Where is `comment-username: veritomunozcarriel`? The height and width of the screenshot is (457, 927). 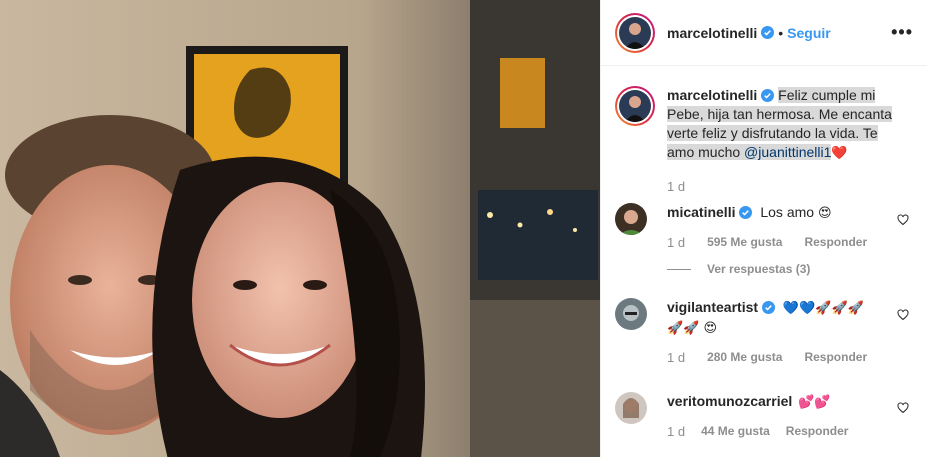 comment-username: veritomunozcarriel is located at coordinates (729, 401).